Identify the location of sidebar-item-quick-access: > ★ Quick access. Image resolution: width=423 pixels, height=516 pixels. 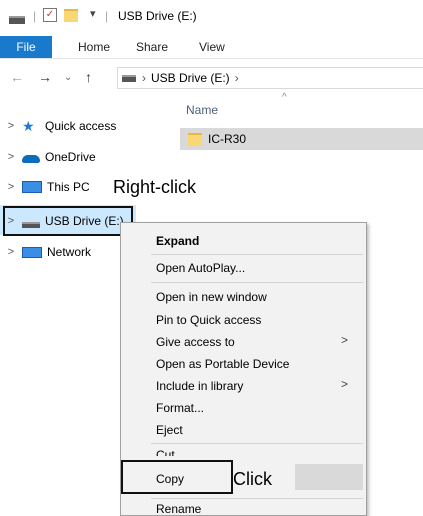
(58, 126).